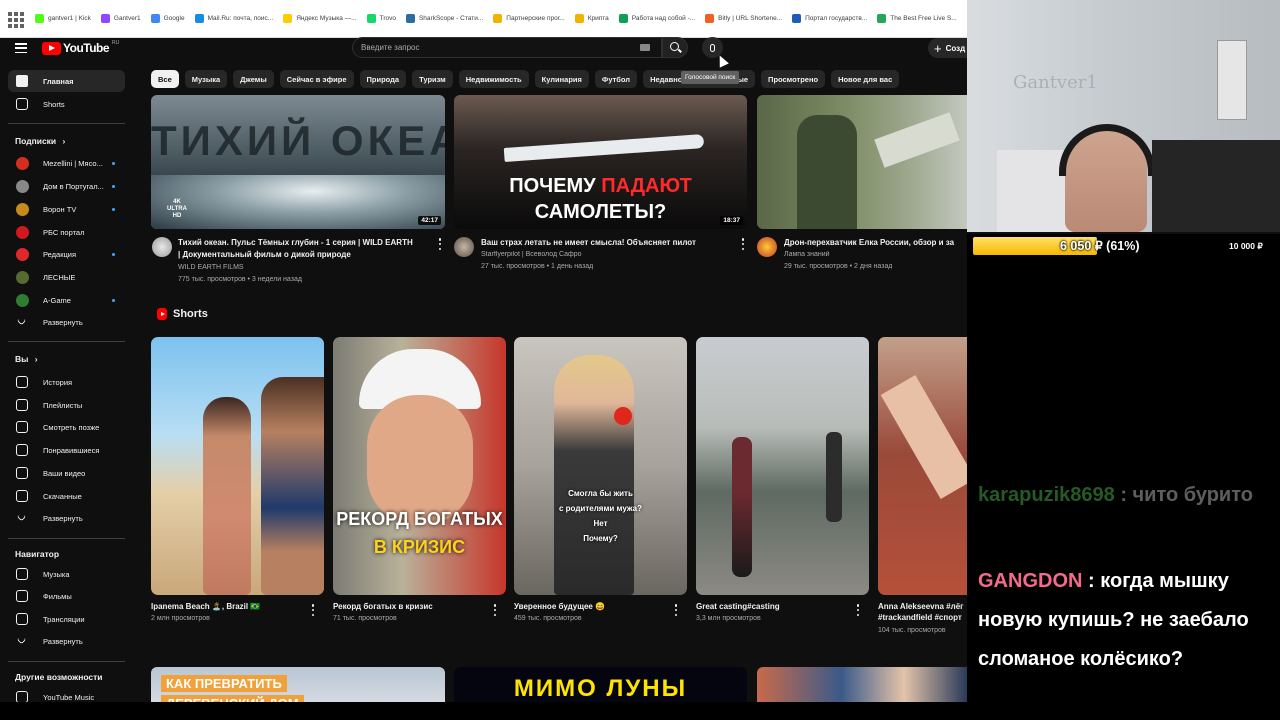 The image size is (1280, 720). I want to click on short-title: Ipanema Beach 🏝️, Brazil 🇧🇷, so click(226, 606).